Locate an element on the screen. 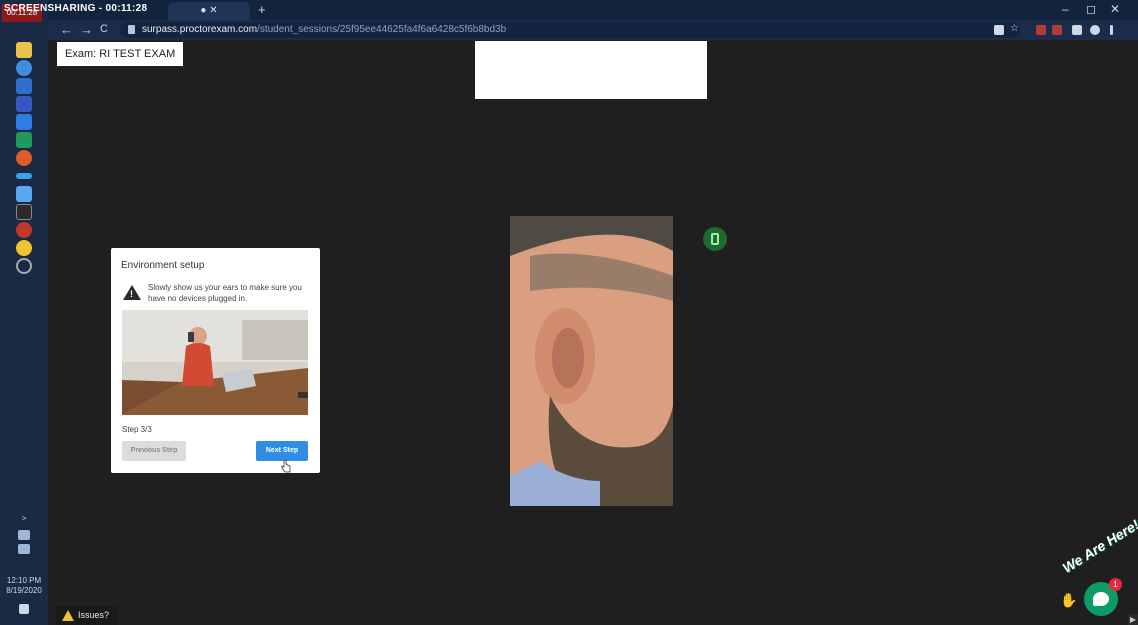 The width and height of the screenshot is (1138, 625). firefox-icon is located at coordinates (24, 158).